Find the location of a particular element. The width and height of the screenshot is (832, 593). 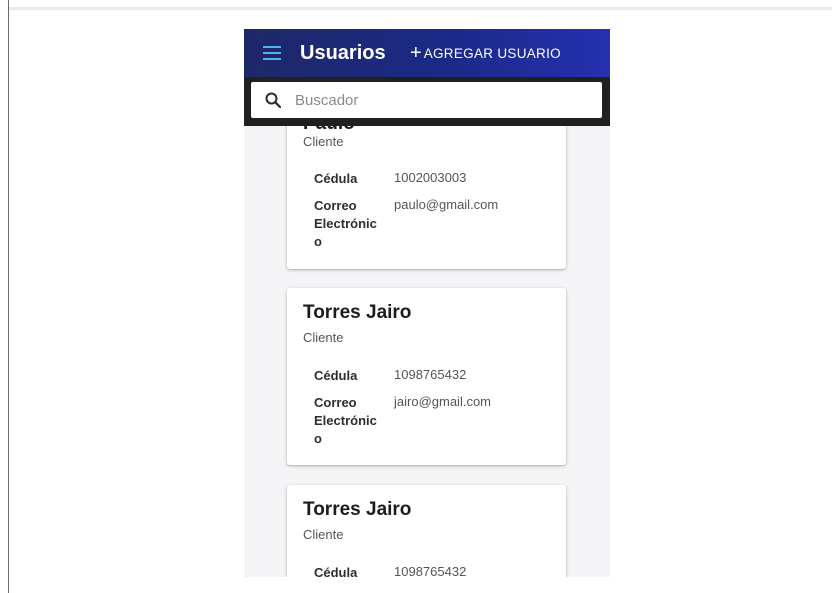

menu-button is located at coordinates (272, 53).